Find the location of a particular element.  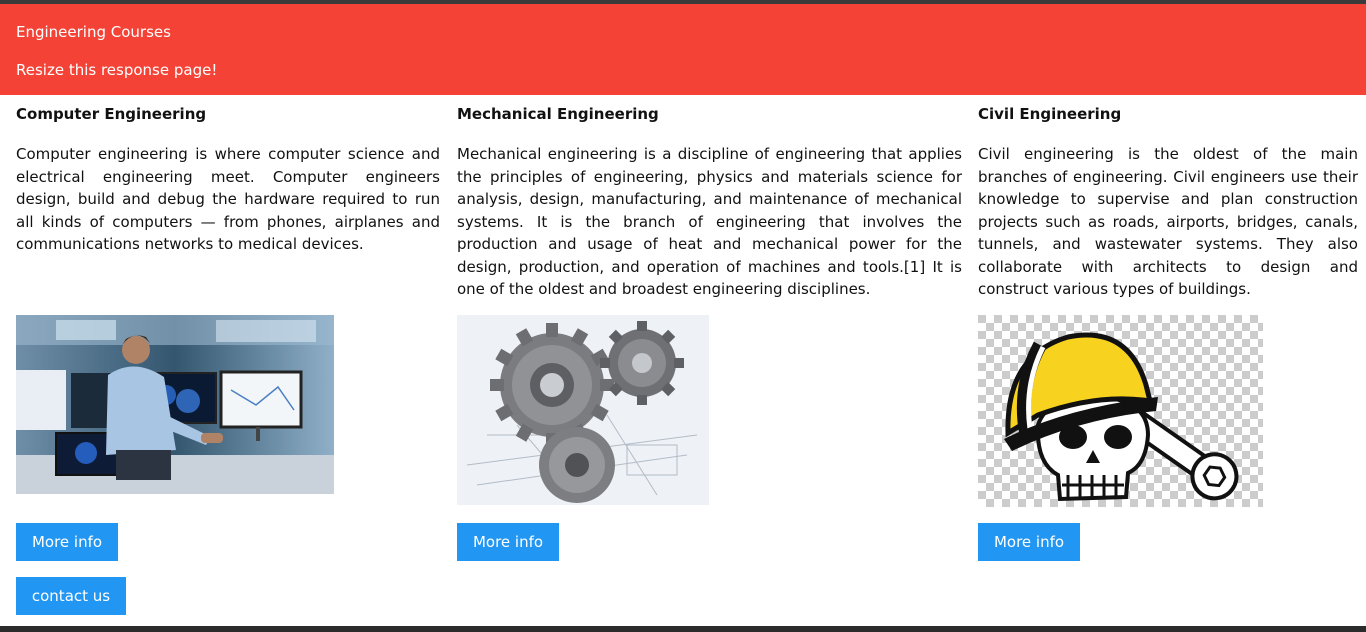

course-heading: Mechanical Engineering is located at coordinates (558, 114).